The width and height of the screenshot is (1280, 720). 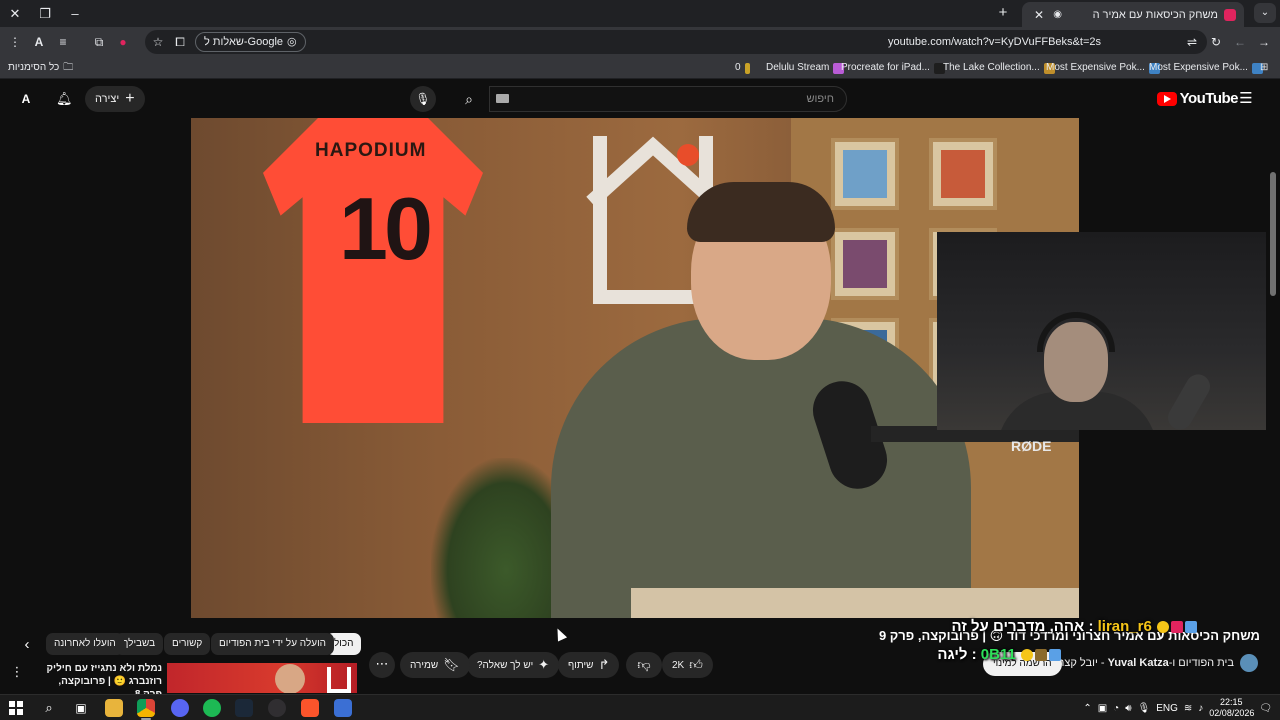 What do you see at coordinates (49, 708) in the screenshot?
I see `taskbar-search-icon: ⌕` at bounding box center [49, 708].